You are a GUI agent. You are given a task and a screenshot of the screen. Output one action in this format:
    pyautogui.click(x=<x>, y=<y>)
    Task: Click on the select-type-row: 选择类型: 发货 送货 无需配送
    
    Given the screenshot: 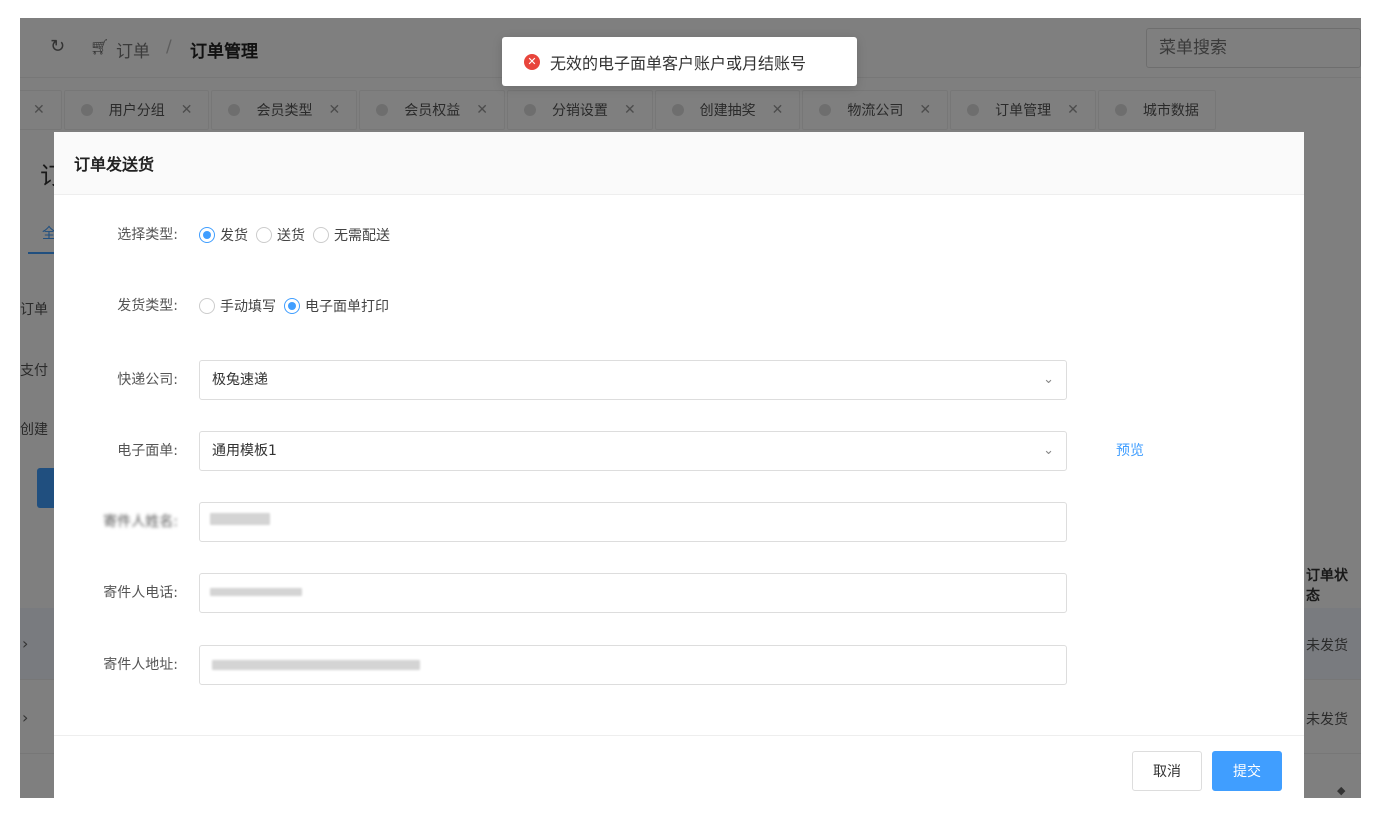 What is the action you would take?
    pyautogui.click(x=679, y=235)
    